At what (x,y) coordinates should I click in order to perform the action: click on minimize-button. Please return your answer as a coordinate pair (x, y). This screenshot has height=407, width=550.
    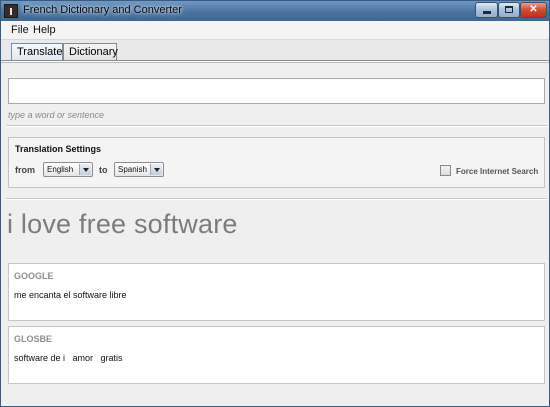
    Looking at the image, I should click on (486, 10).